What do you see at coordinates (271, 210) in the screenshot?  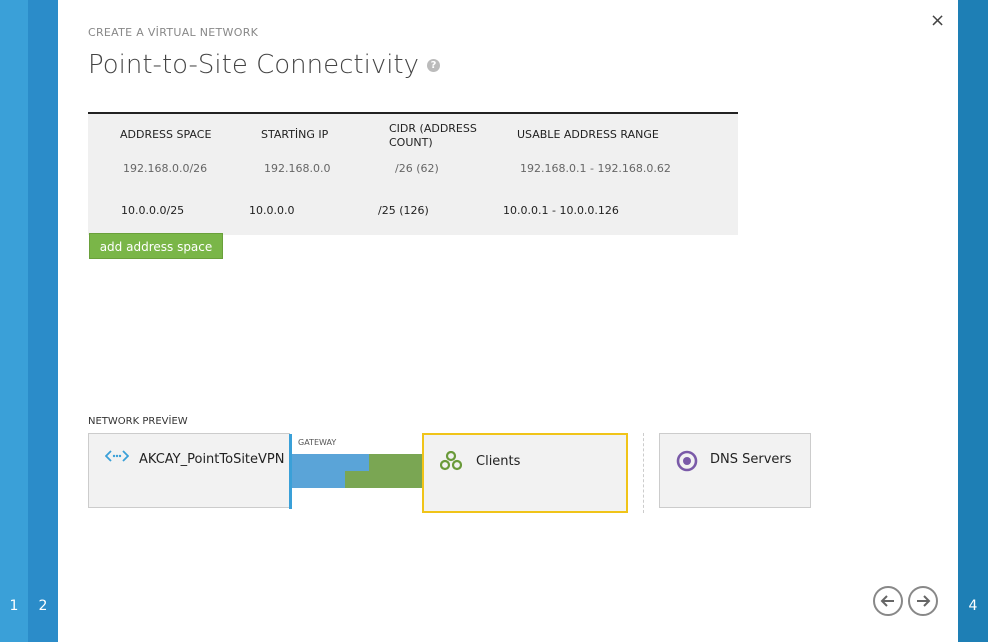 I see `row2-starting-ip: 10.0.0.0` at bounding box center [271, 210].